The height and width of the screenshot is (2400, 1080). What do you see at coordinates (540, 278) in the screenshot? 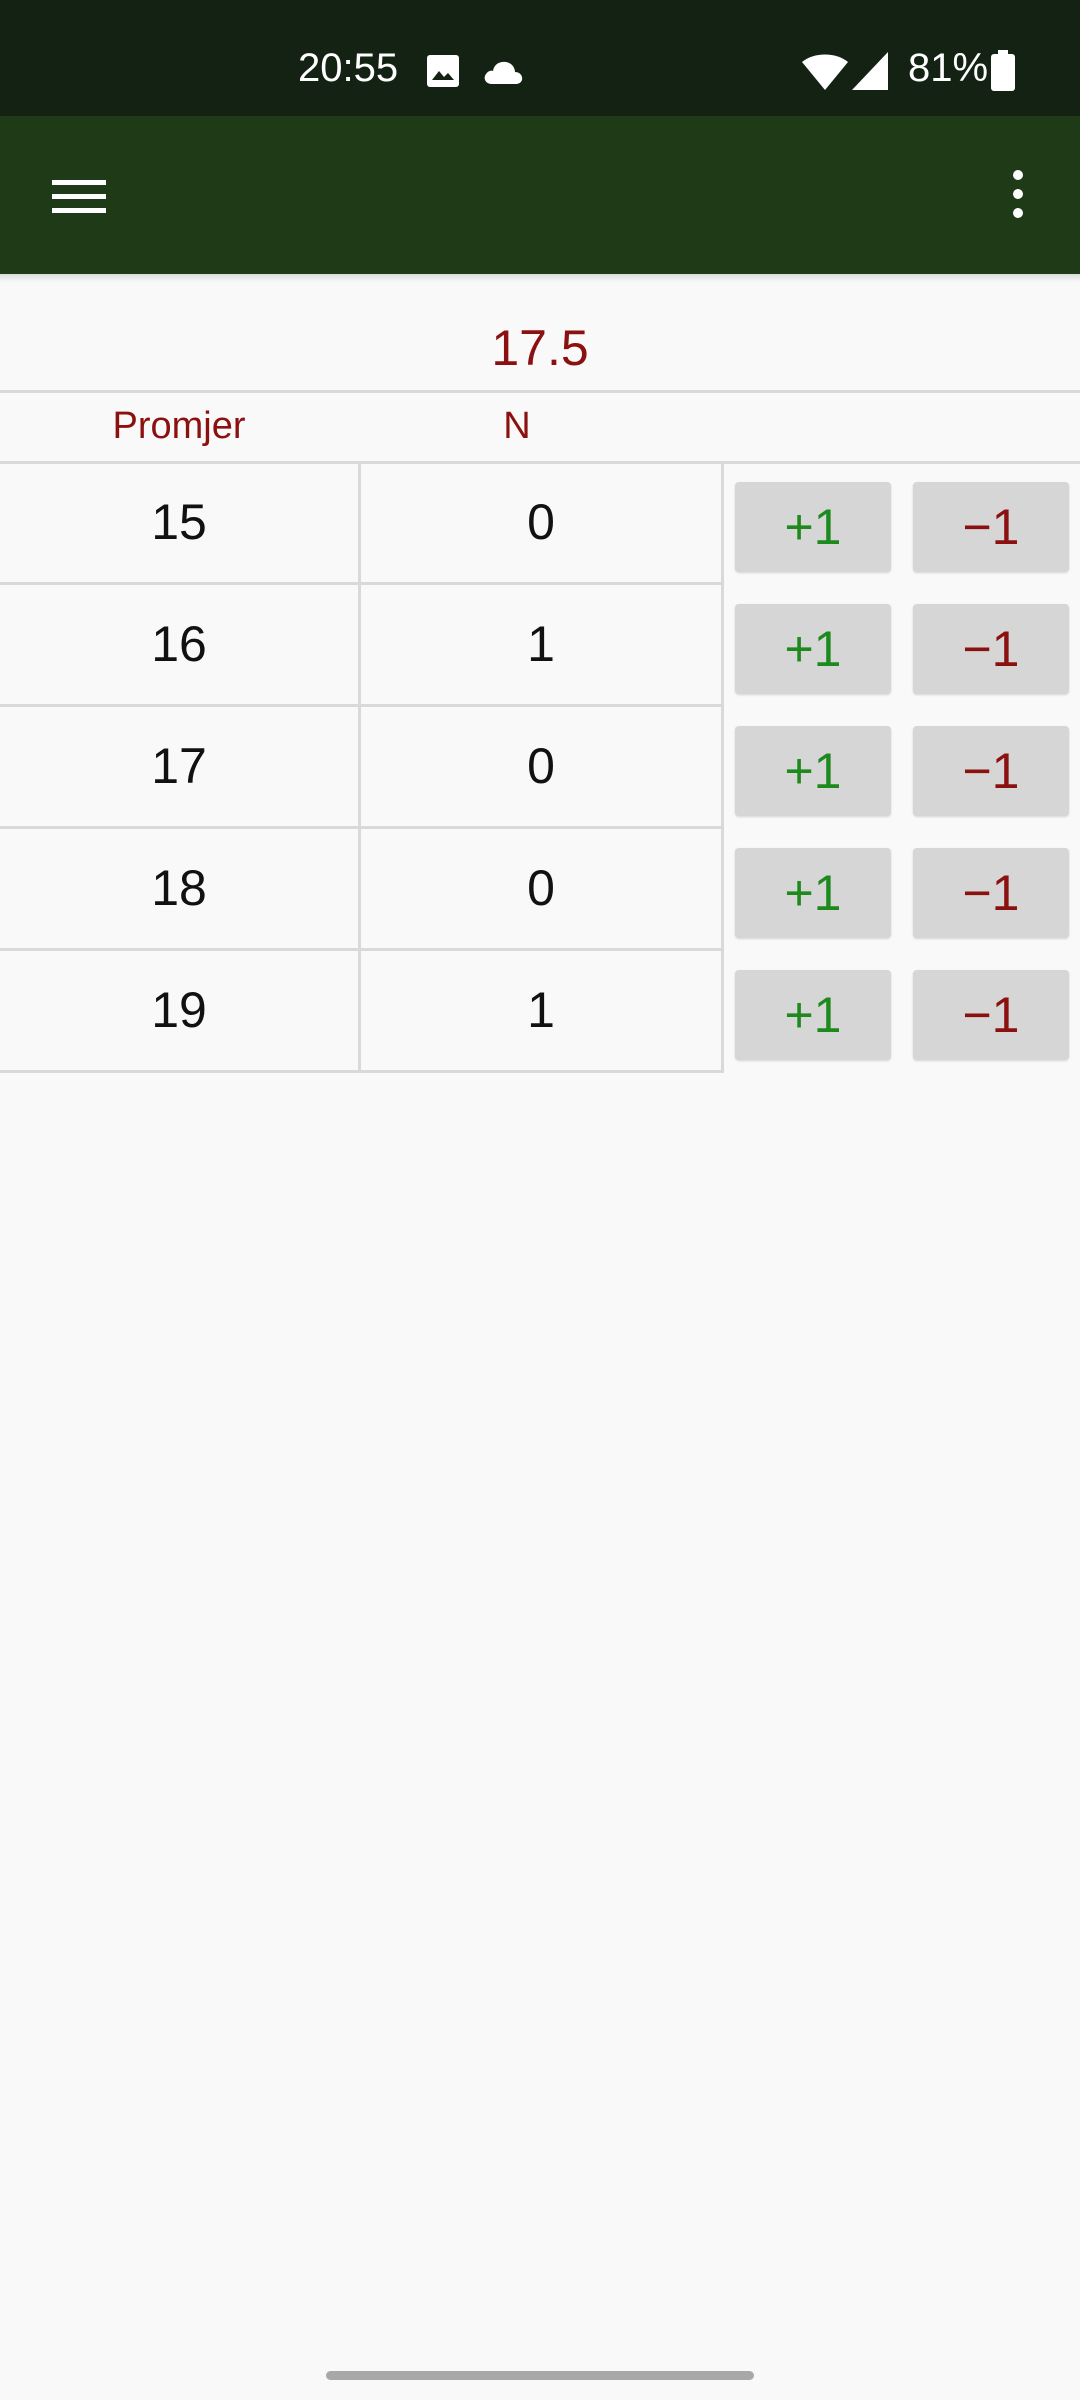
I see `app-bar-shadow` at bounding box center [540, 278].